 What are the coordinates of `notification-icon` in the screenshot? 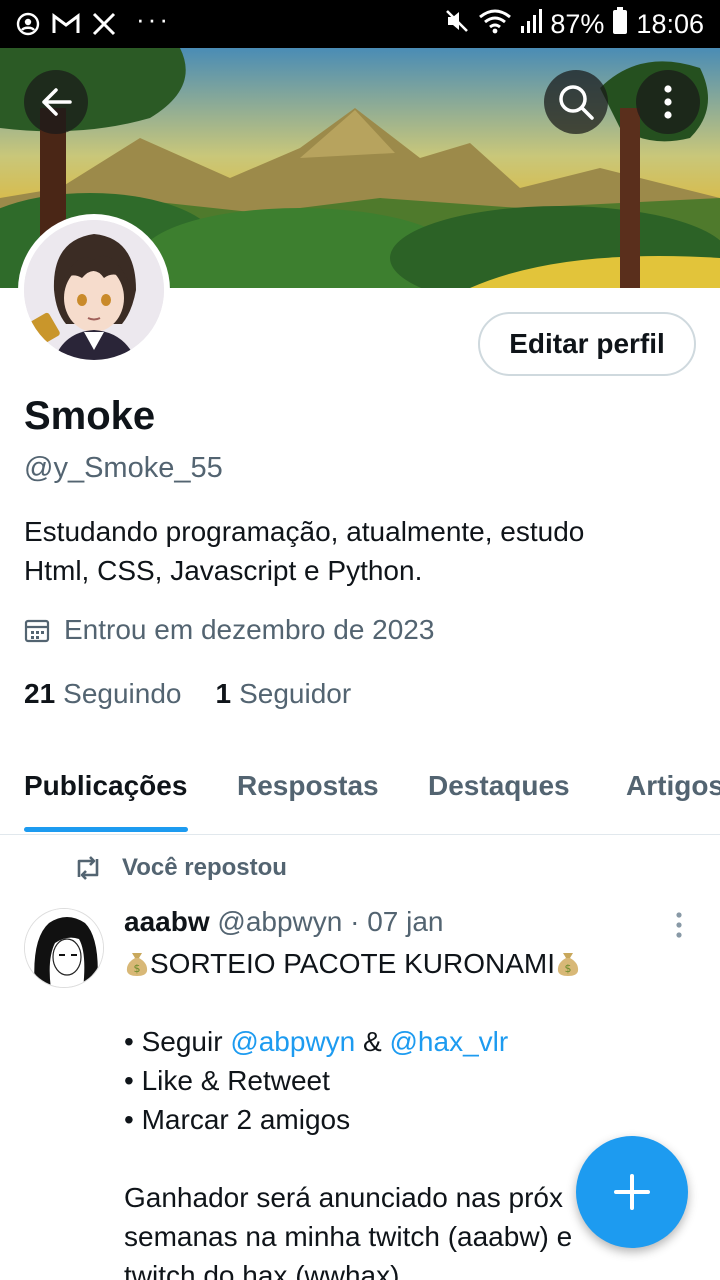 It's located at (28, 24).